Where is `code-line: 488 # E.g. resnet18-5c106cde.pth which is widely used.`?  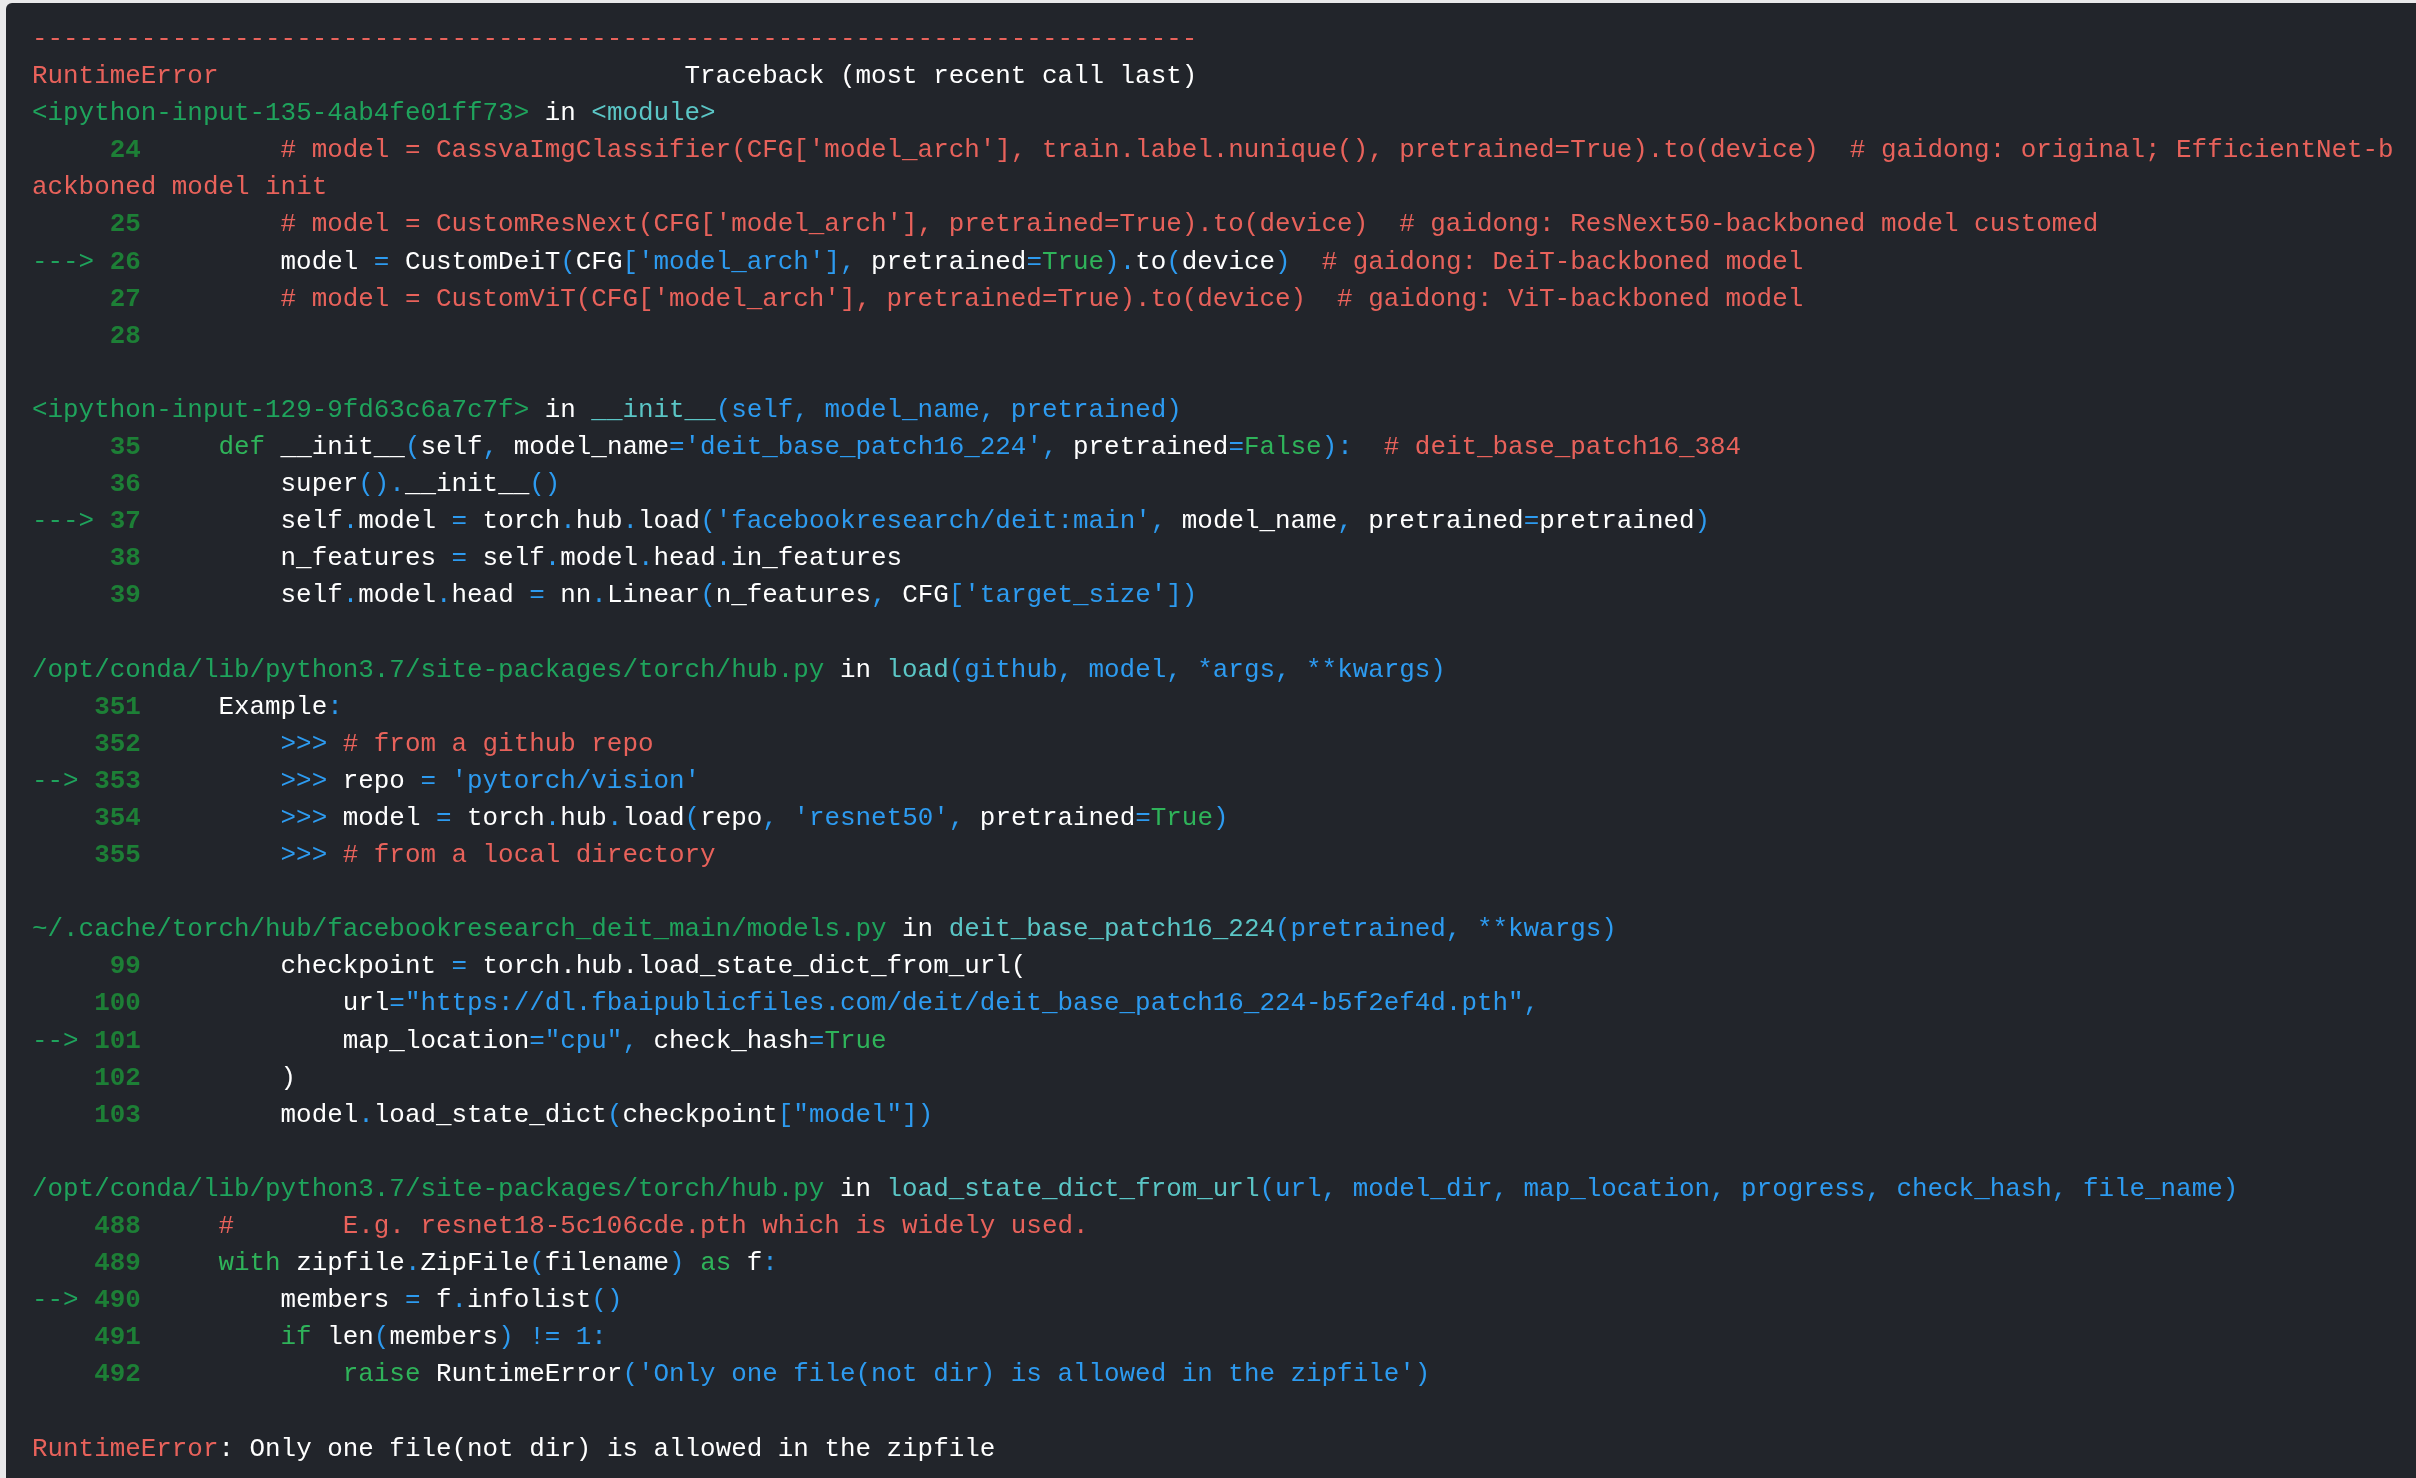
code-line: 488 # E.g. resnet18-5c106cde.pth which is widely used. is located at coordinates (591, 1226).